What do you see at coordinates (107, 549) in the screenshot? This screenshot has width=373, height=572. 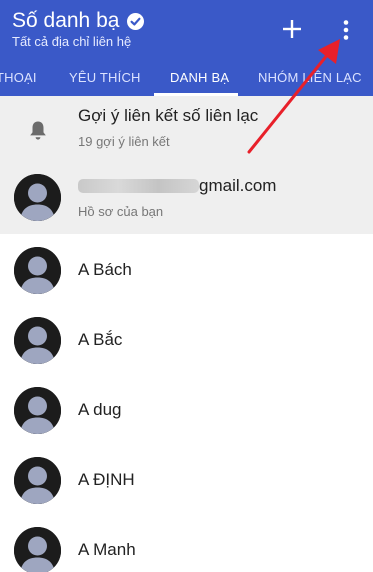 I see `contact-name: A Manh` at bounding box center [107, 549].